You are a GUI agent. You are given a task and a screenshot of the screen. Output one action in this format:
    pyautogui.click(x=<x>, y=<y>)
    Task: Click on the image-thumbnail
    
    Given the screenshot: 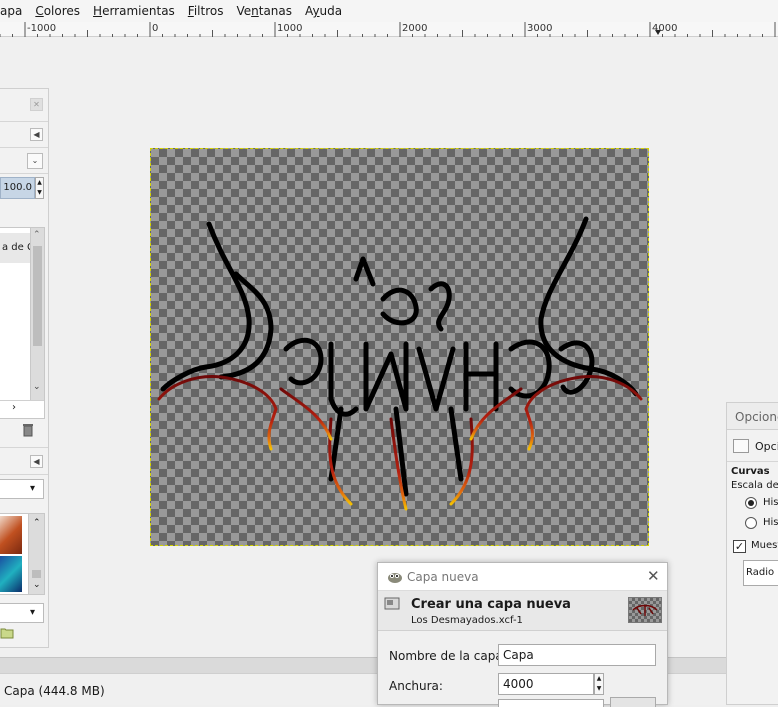 What is the action you would take?
    pyautogui.click(x=645, y=610)
    